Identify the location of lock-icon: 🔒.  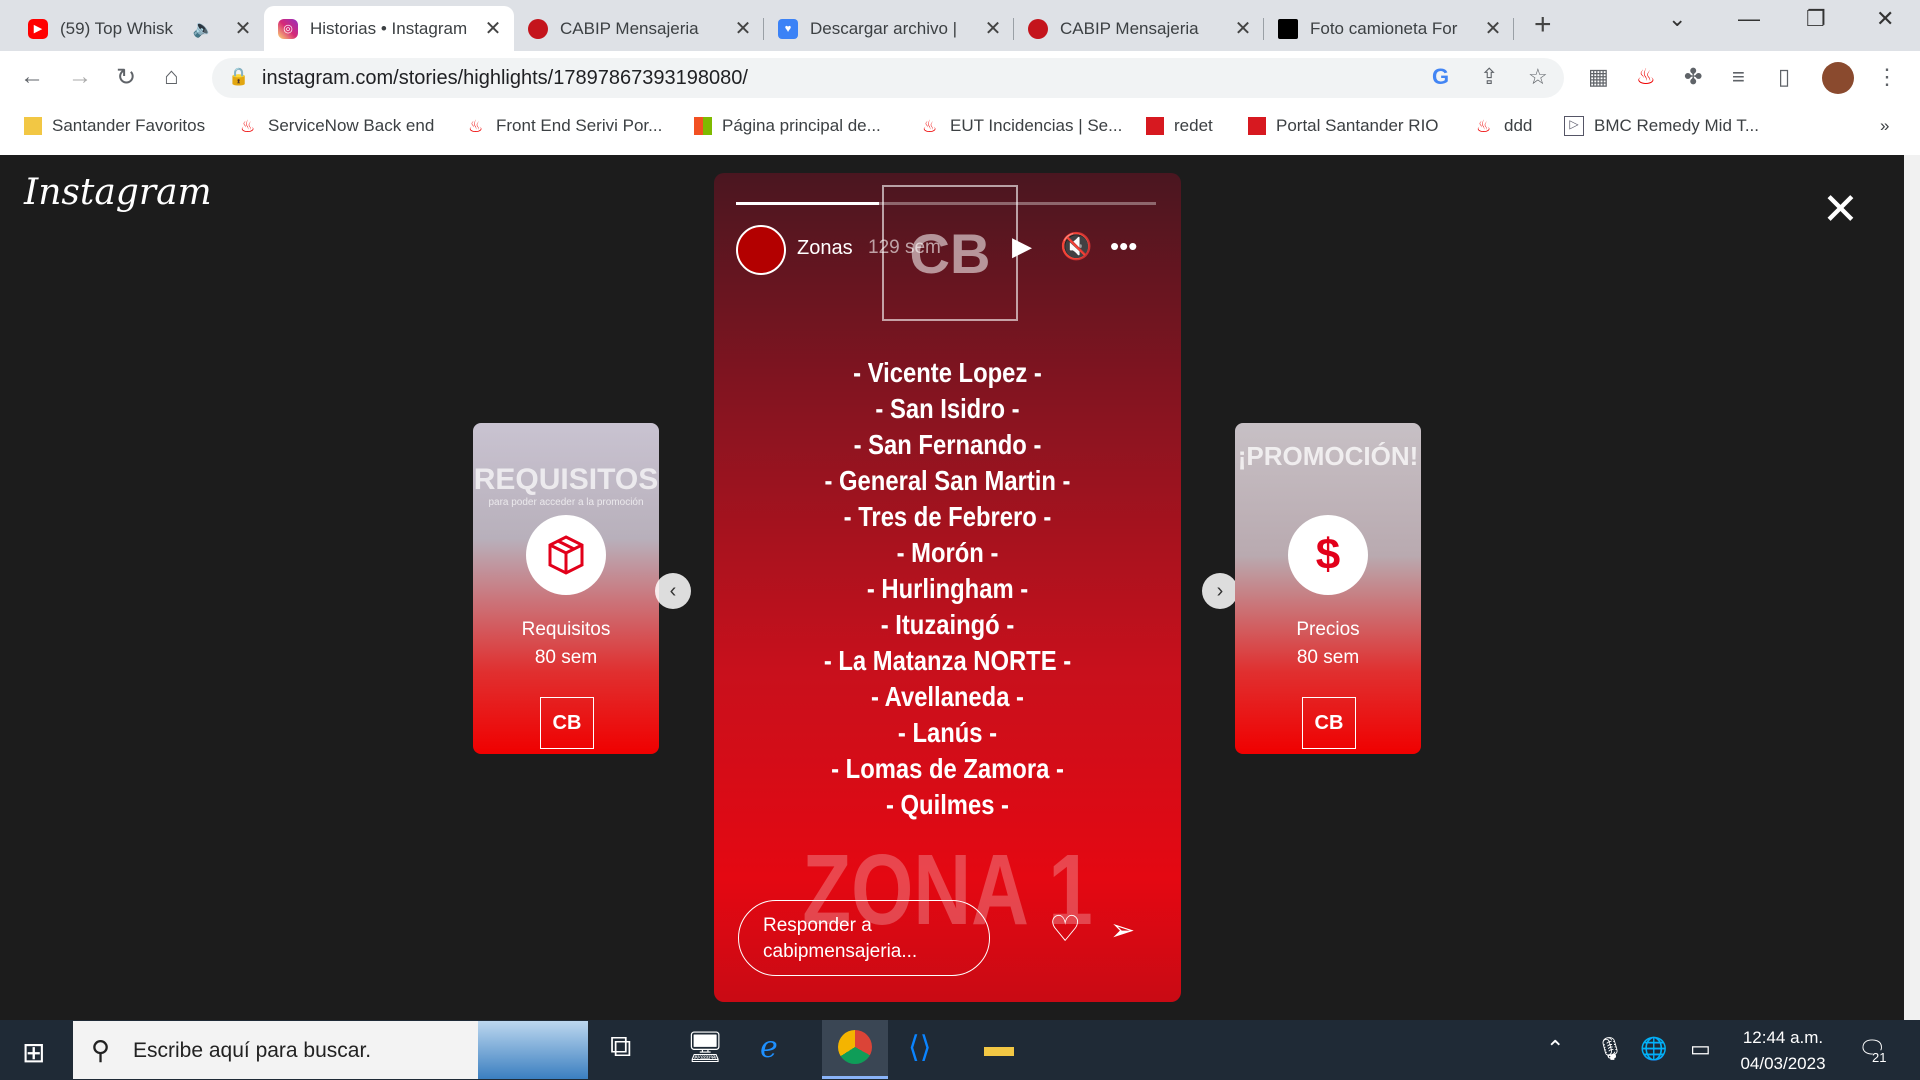
(238, 77).